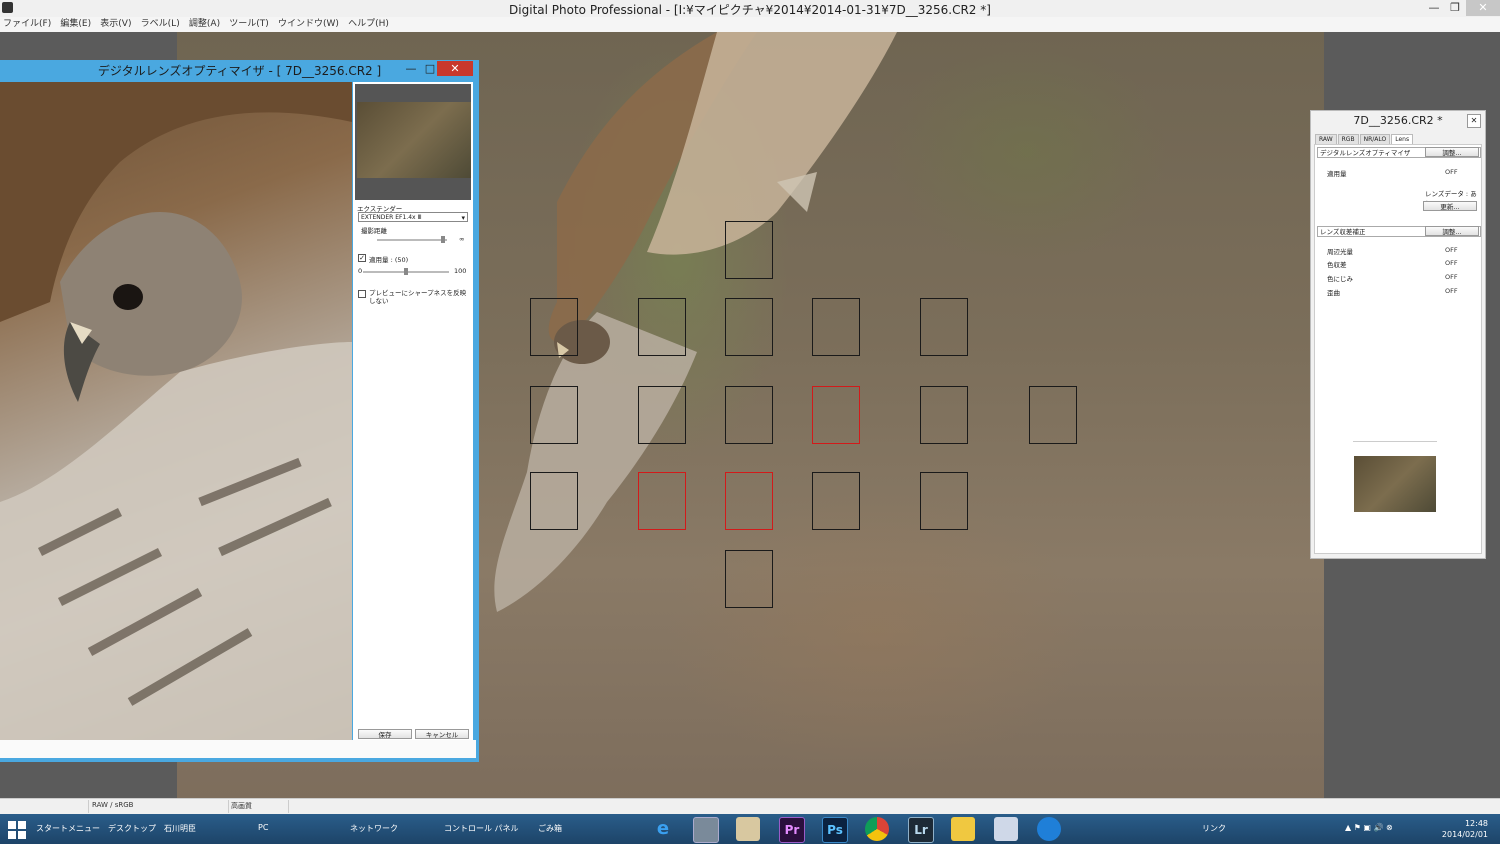 Image resolution: width=1500 pixels, height=844 pixels. Describe the element at coordinates (443, 239) in the screenshot. I see `distance-slider-handle` at that location.